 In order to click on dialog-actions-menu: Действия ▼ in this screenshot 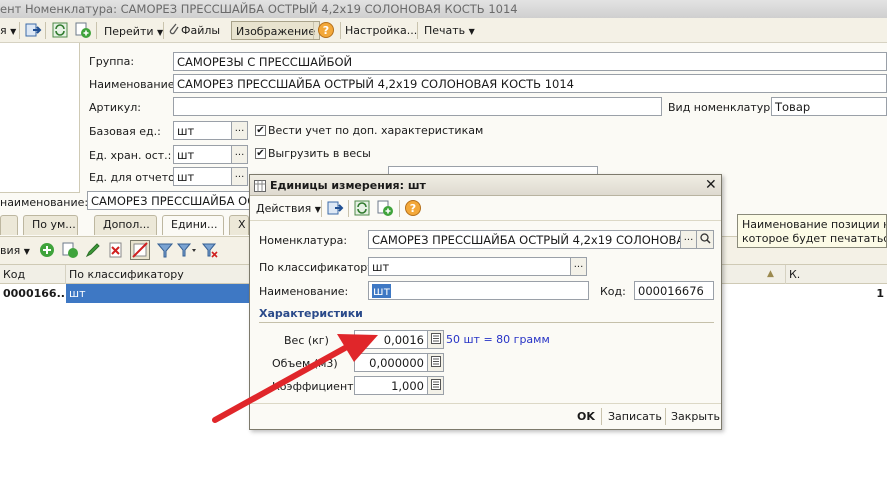, I will do `click(288, 208)`.